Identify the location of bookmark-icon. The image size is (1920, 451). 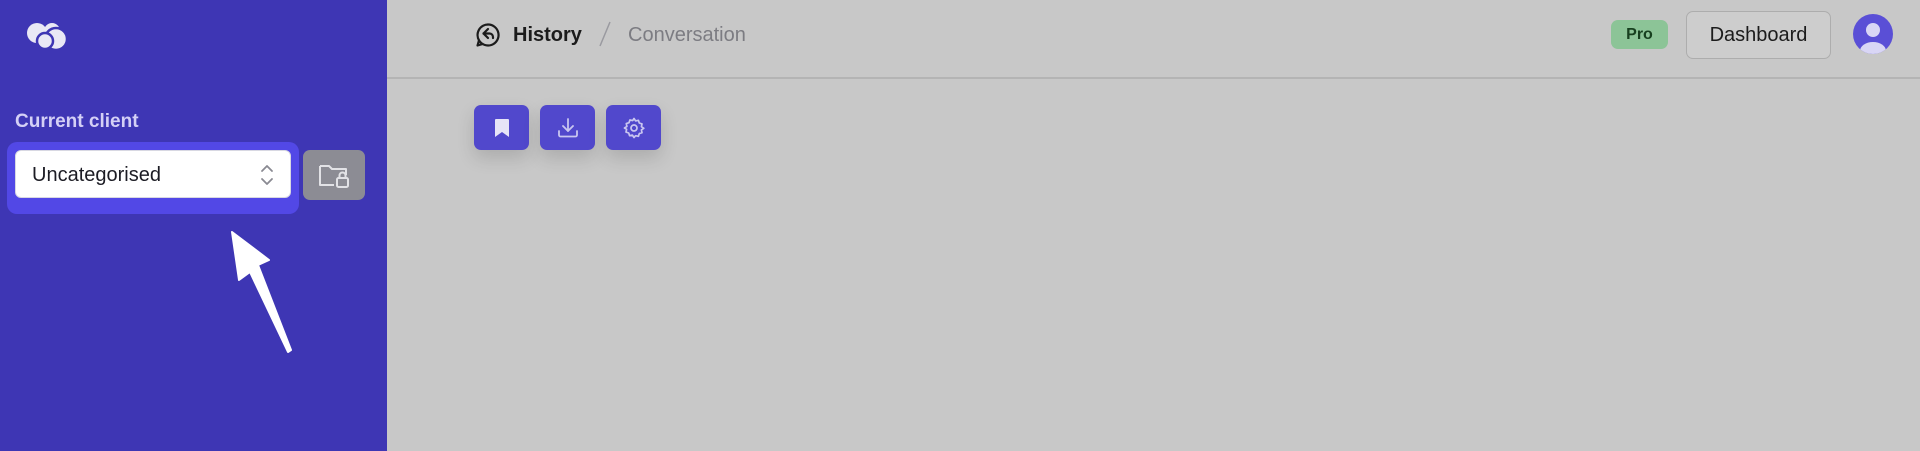
(501, 127).